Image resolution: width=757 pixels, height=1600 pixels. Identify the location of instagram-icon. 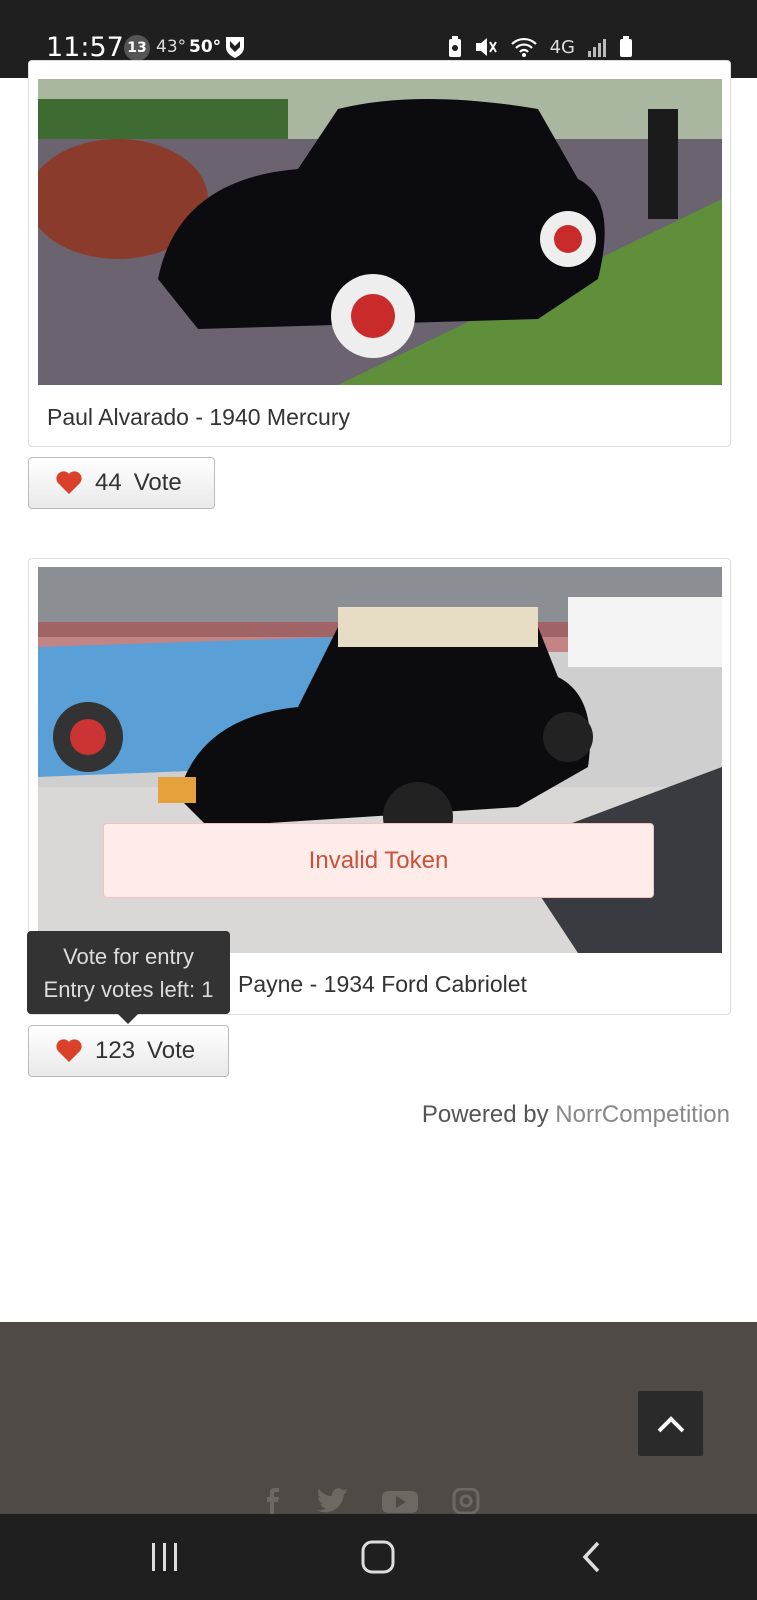
(466, 1501).